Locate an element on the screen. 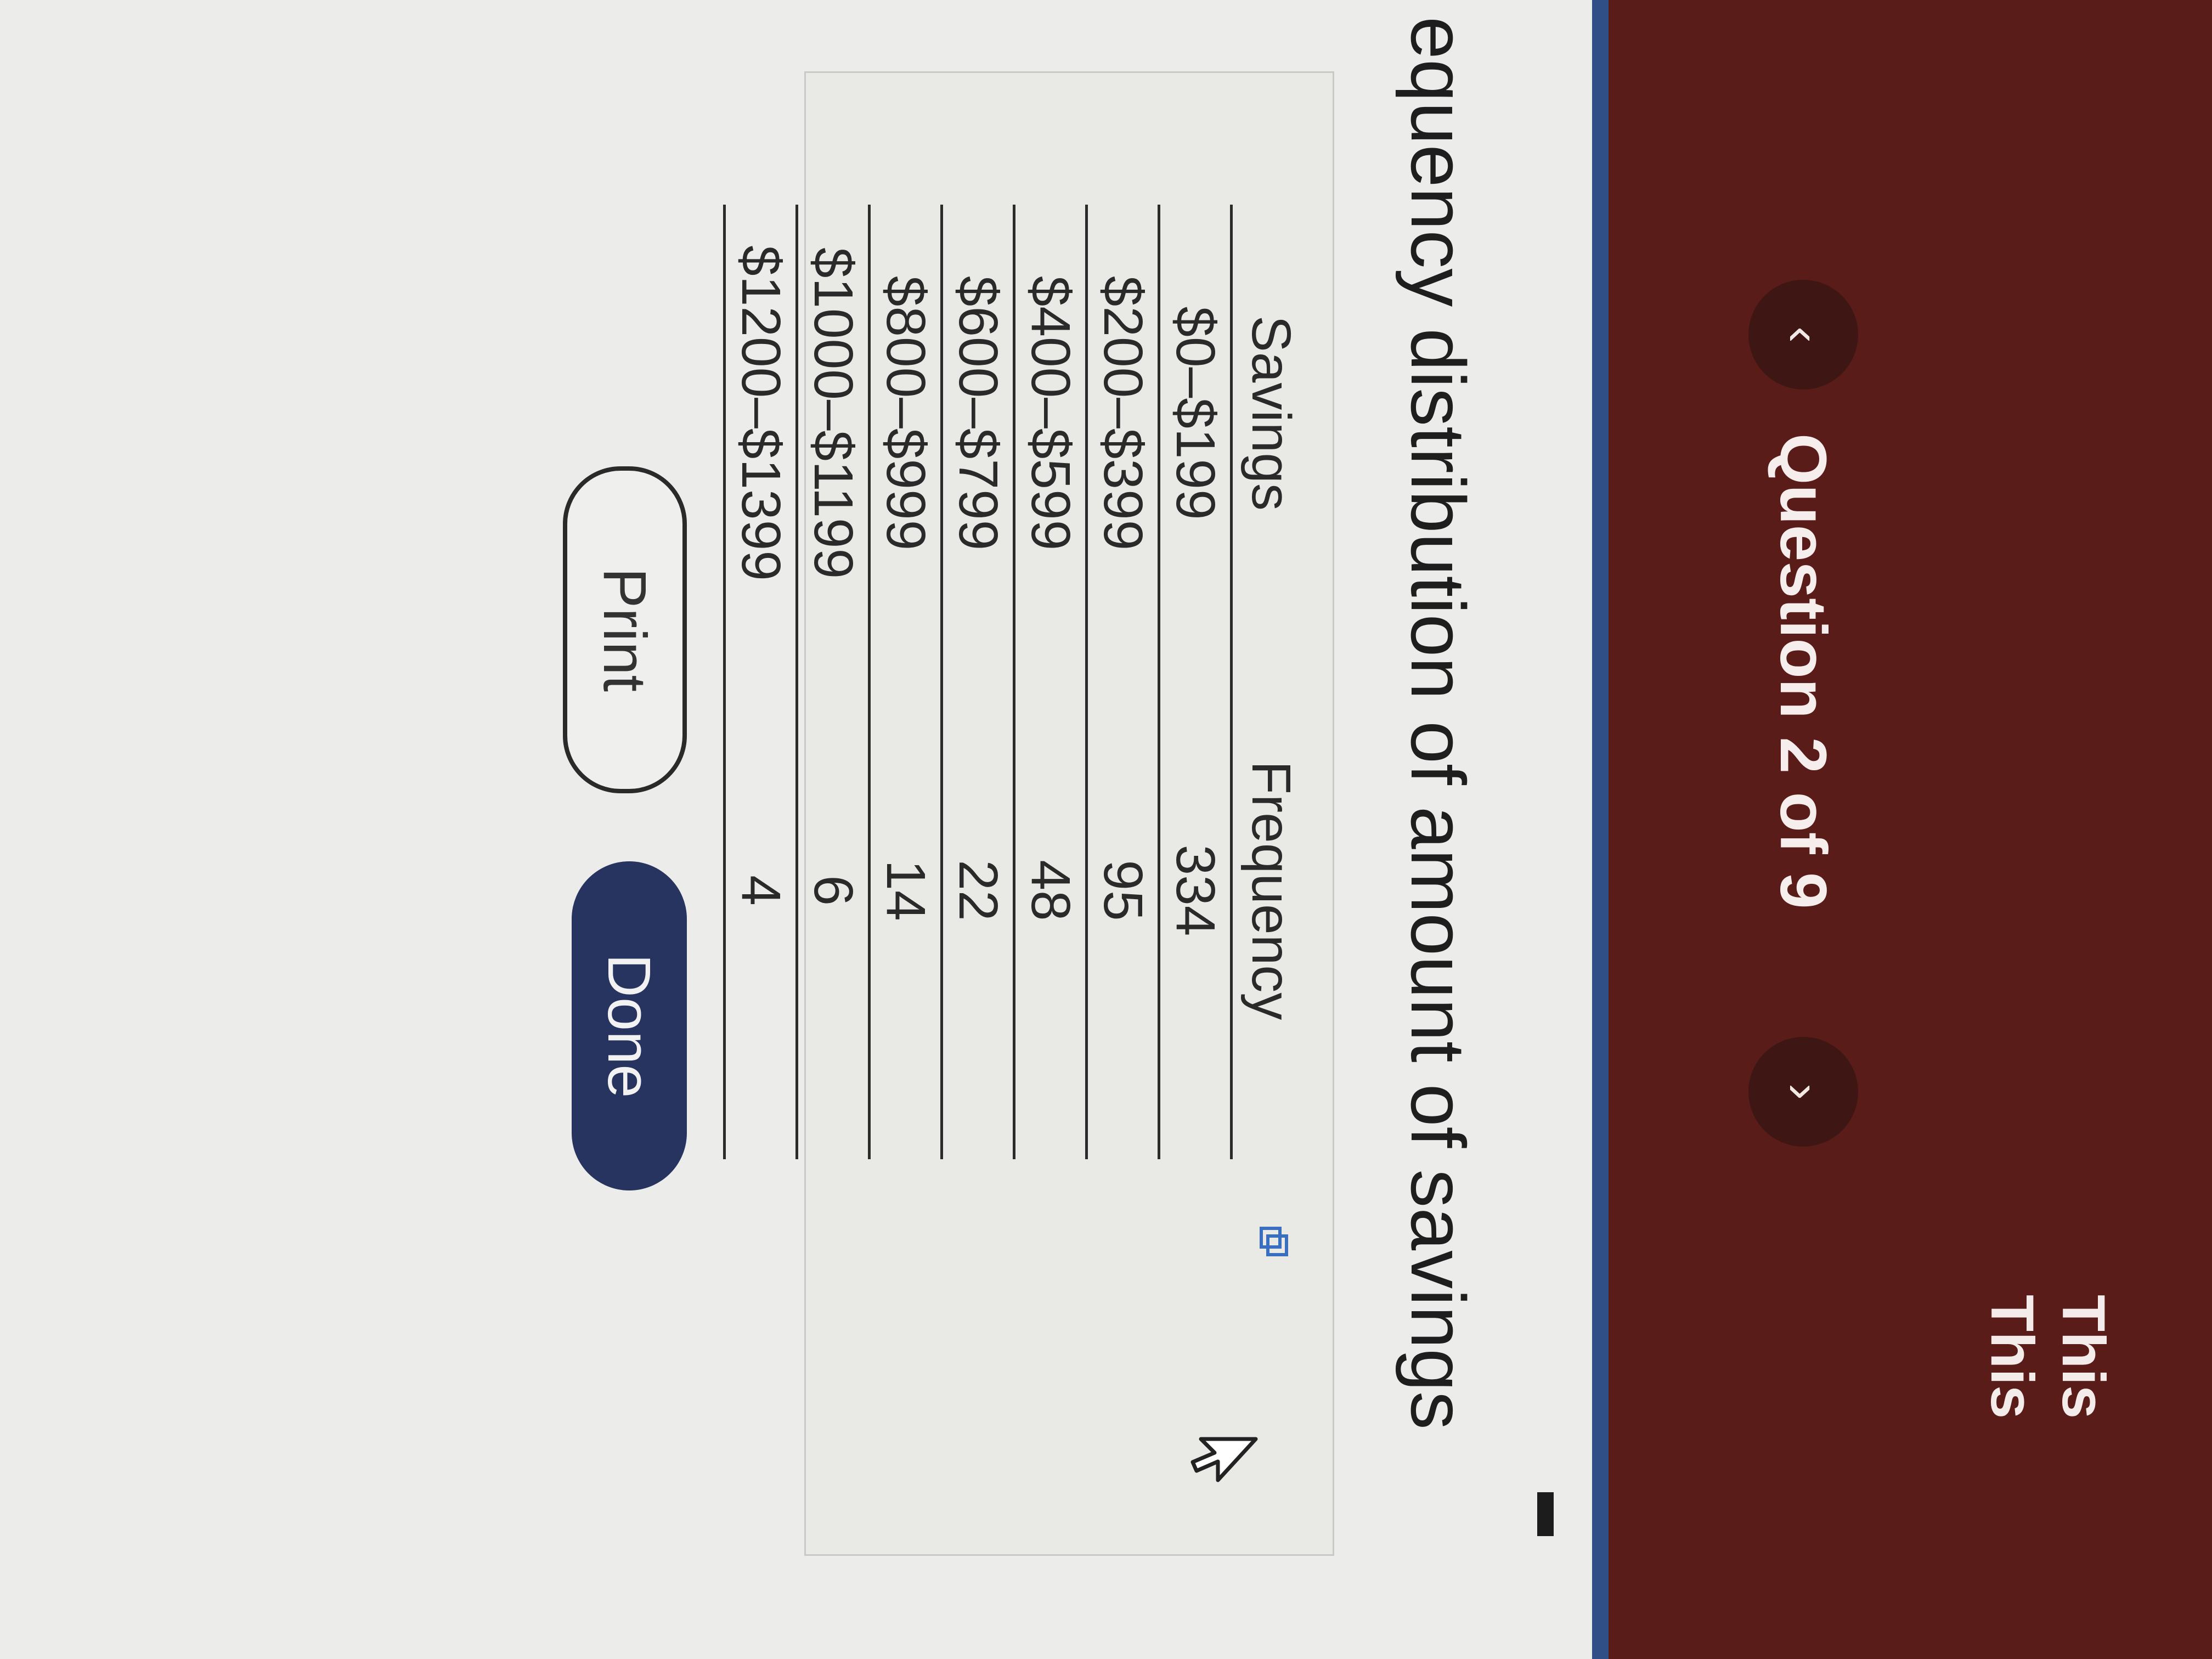  header-text-line-2: This is located at coordinates (2012, 1357).